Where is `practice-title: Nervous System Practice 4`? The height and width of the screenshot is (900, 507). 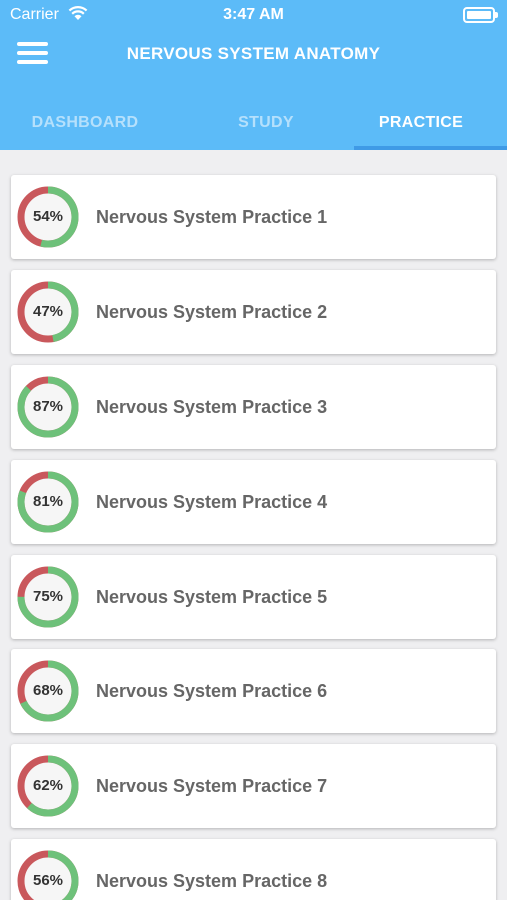
practice-title: Nervous System Practice 4 is located at coordinates (212, 502).